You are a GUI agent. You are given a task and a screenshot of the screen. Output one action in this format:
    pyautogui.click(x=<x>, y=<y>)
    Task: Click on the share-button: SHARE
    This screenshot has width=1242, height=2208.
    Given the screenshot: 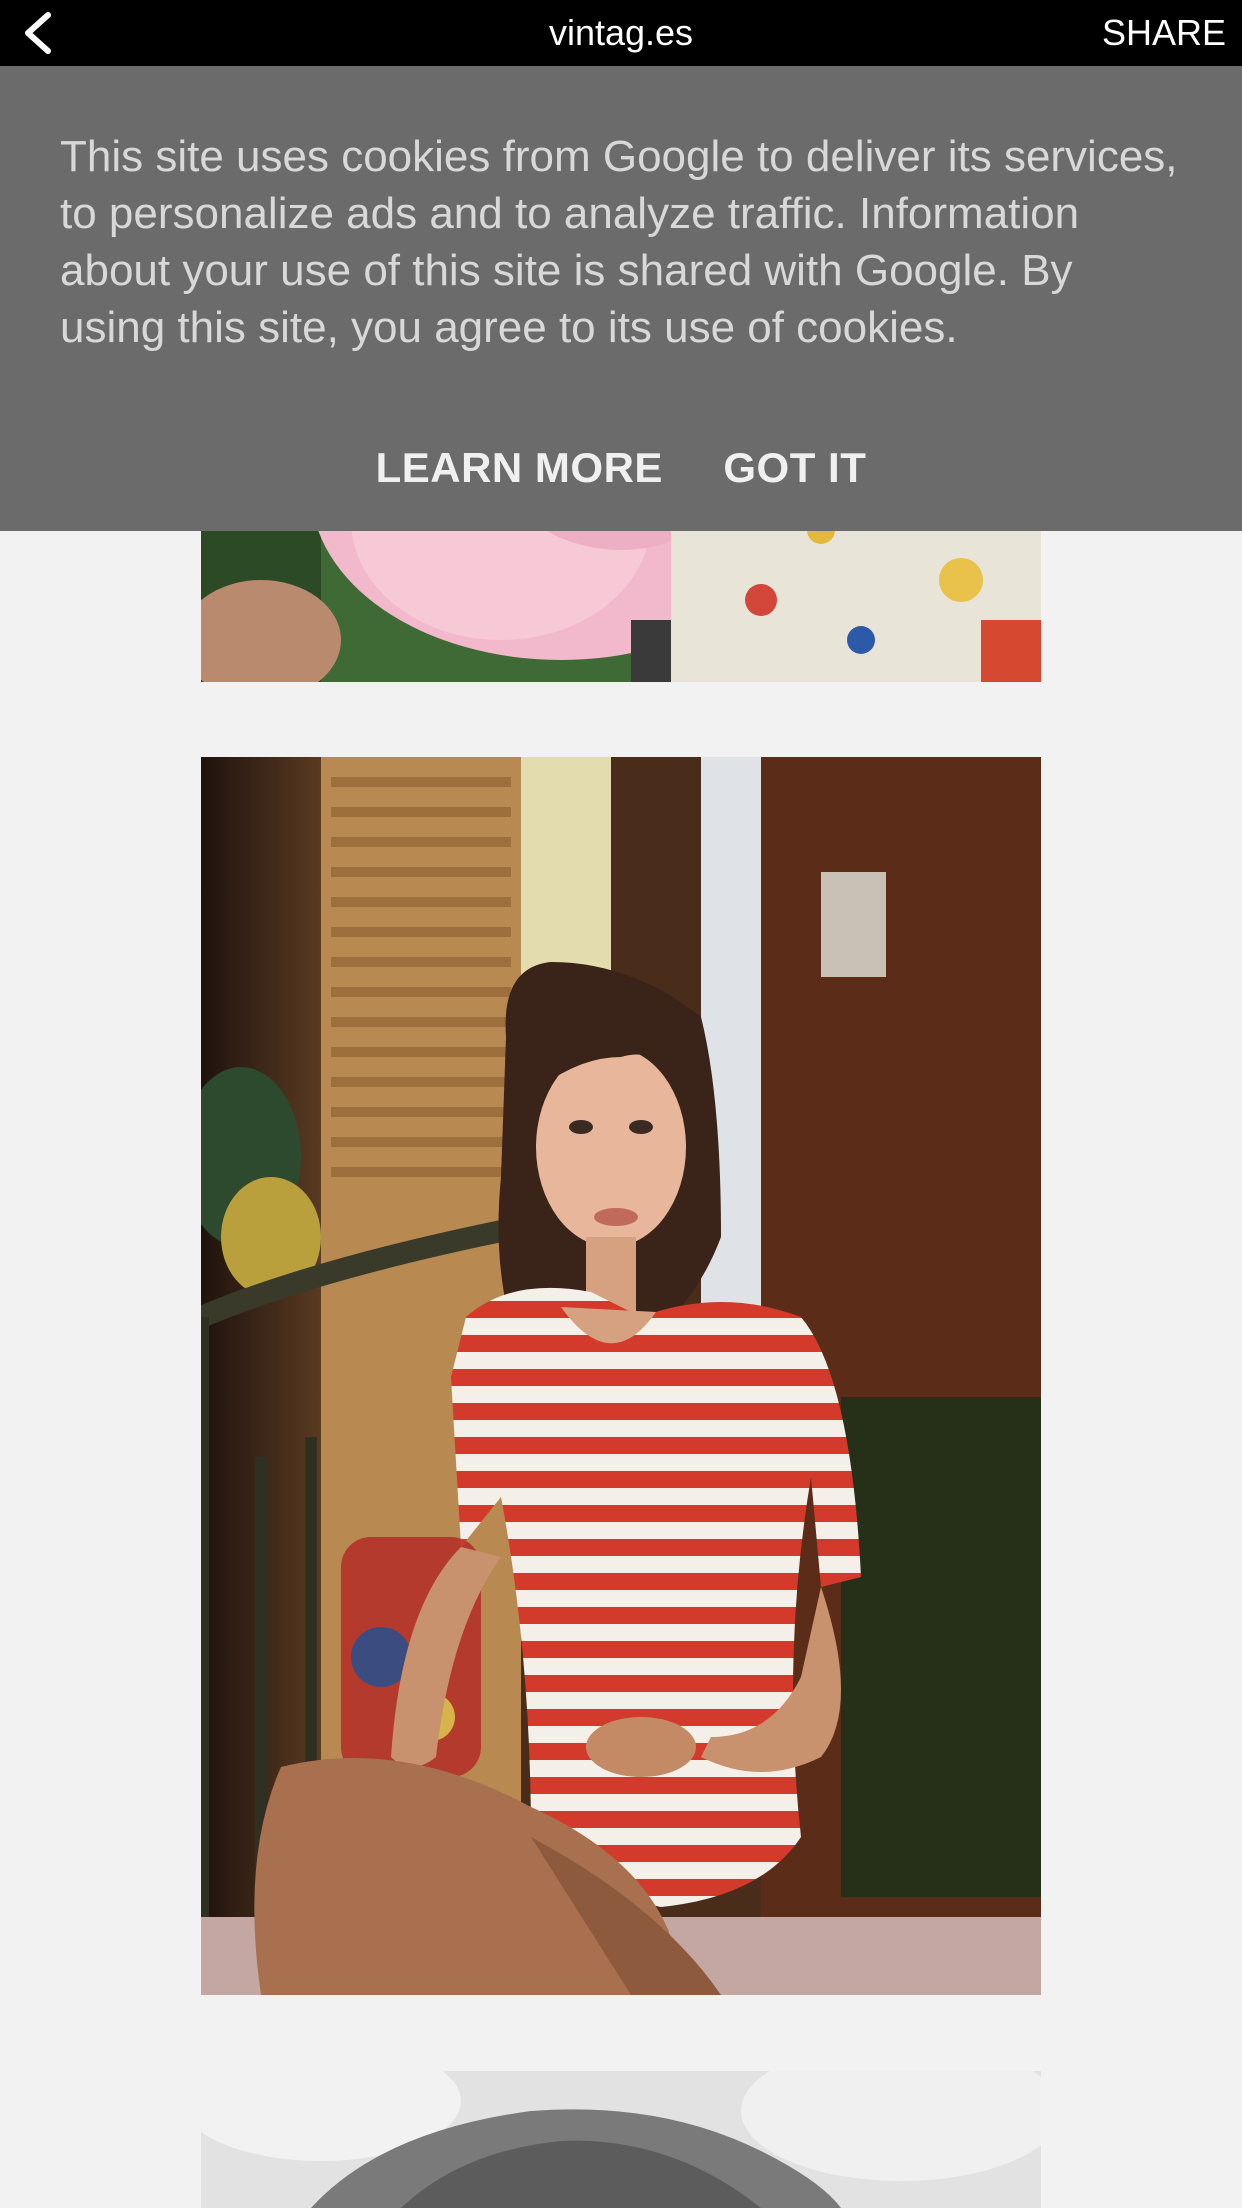 What is the action you would take?
    pyautogui.click(x=1164, y=33)
    